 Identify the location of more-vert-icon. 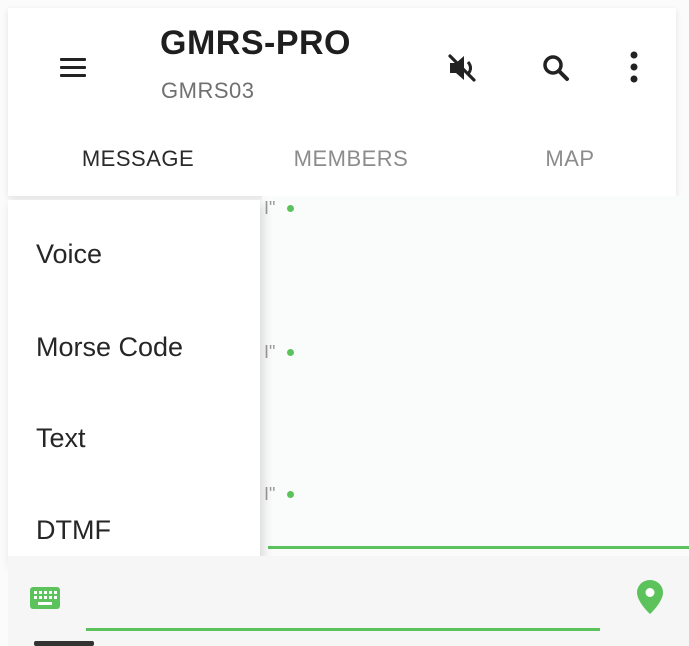
(634, 68).